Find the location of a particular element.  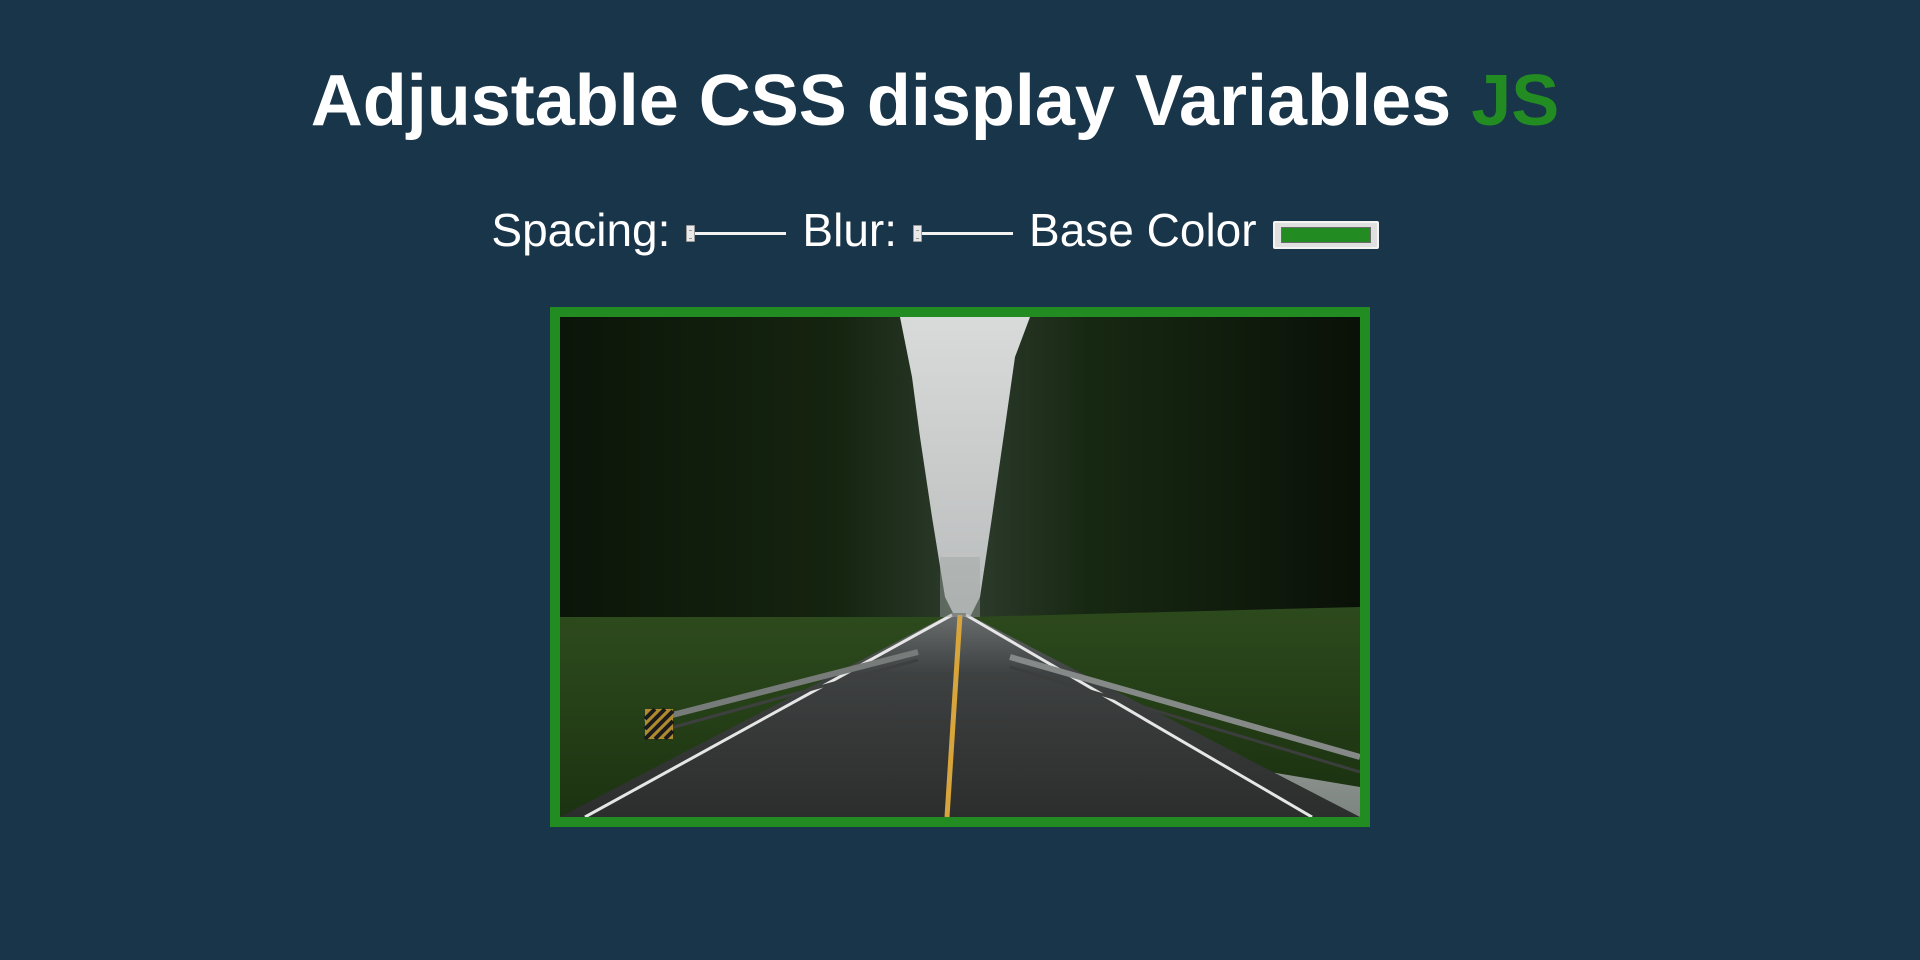

title-highlight: JS is located at coordinates (1515, 101).